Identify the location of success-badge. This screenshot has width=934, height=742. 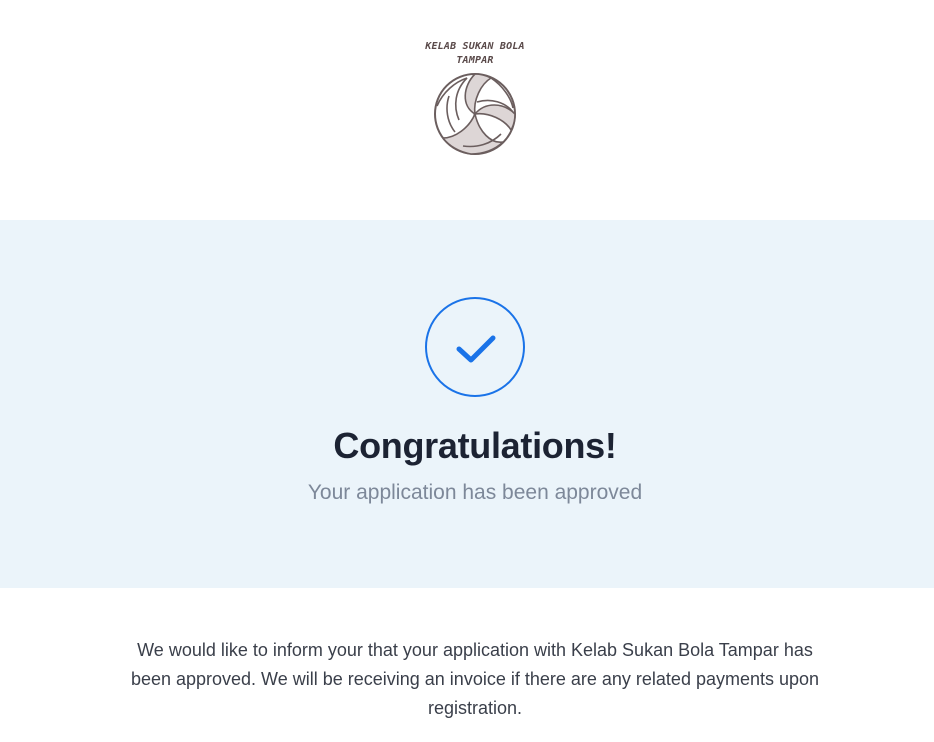
(475, 347).